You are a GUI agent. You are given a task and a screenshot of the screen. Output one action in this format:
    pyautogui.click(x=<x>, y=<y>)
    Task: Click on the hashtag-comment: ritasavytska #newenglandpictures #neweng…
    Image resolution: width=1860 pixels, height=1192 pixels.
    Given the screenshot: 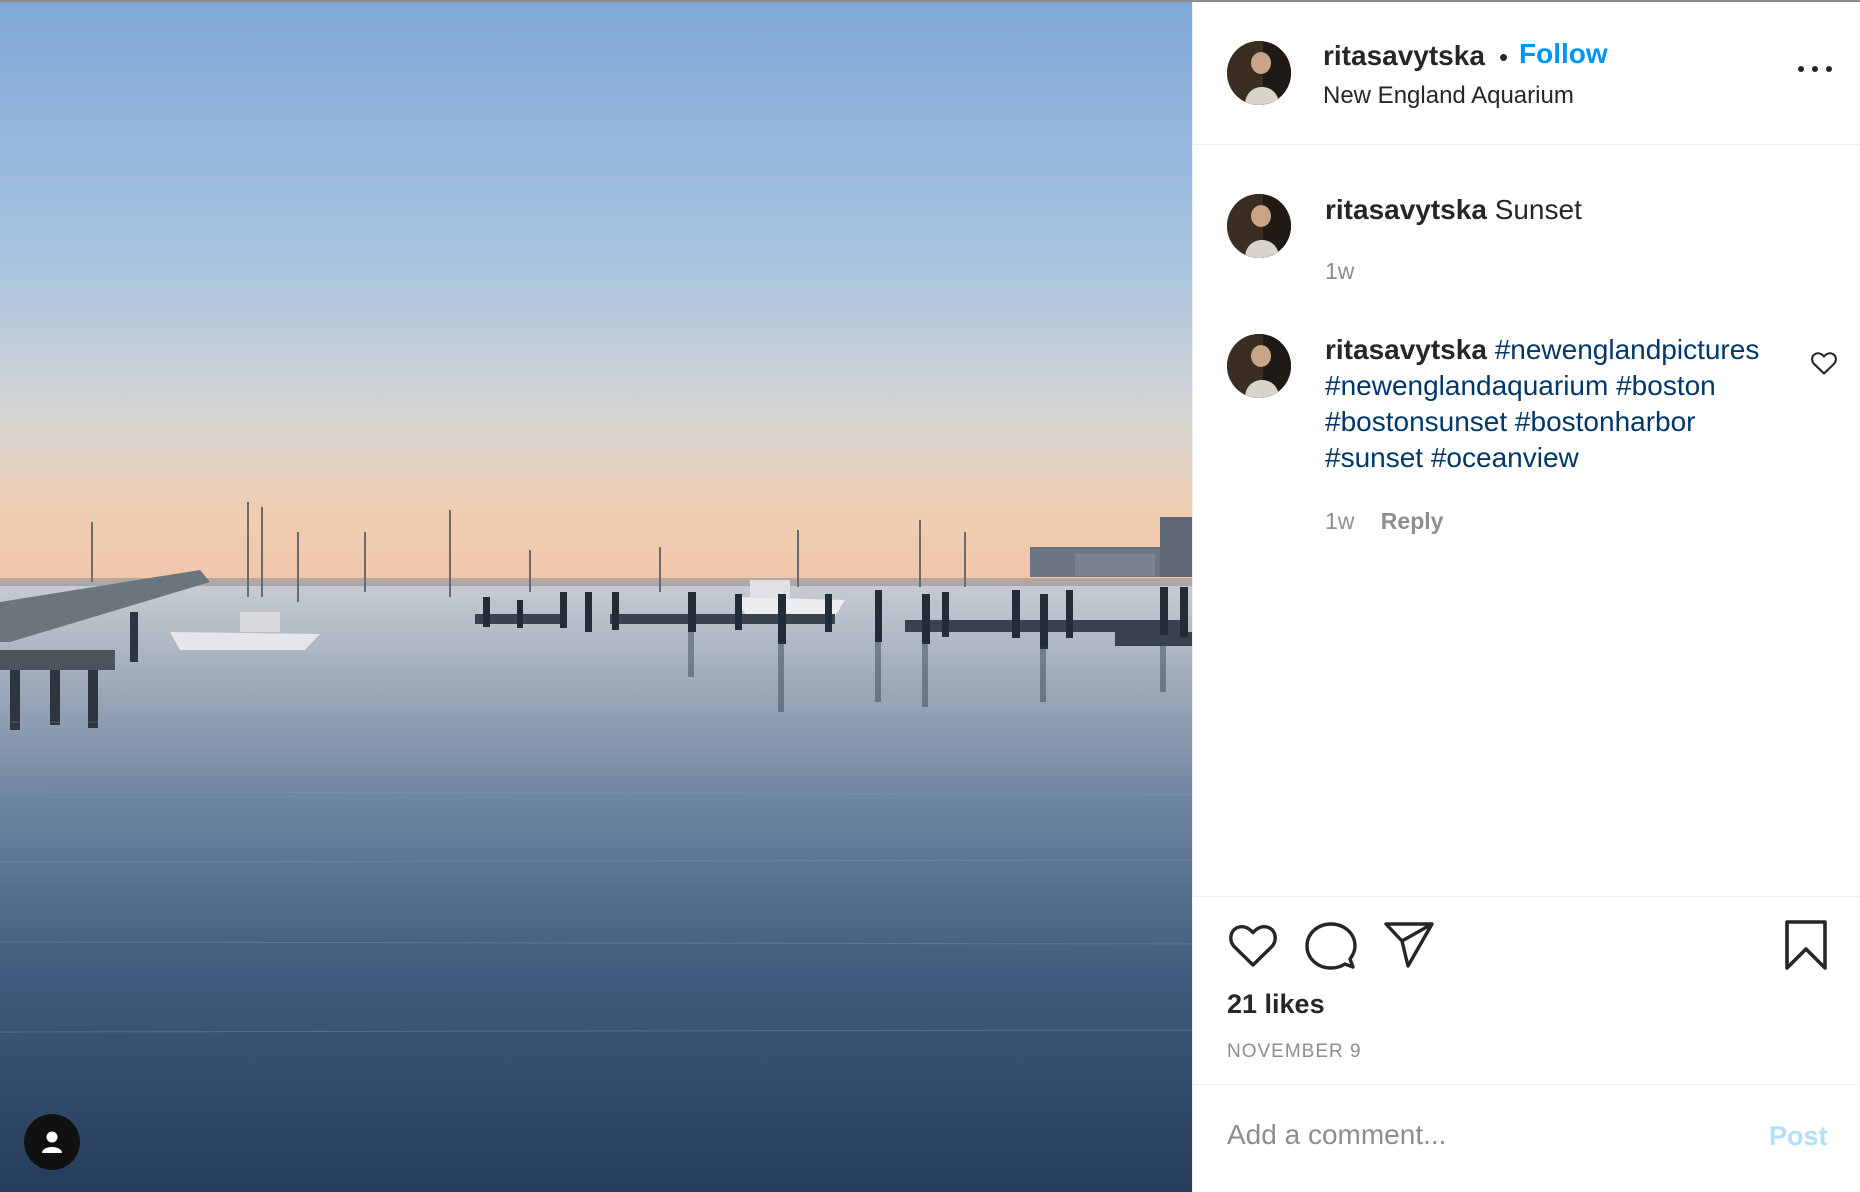 What is the action you would take?
    pyautogui.click(x=1560, y=404)
    